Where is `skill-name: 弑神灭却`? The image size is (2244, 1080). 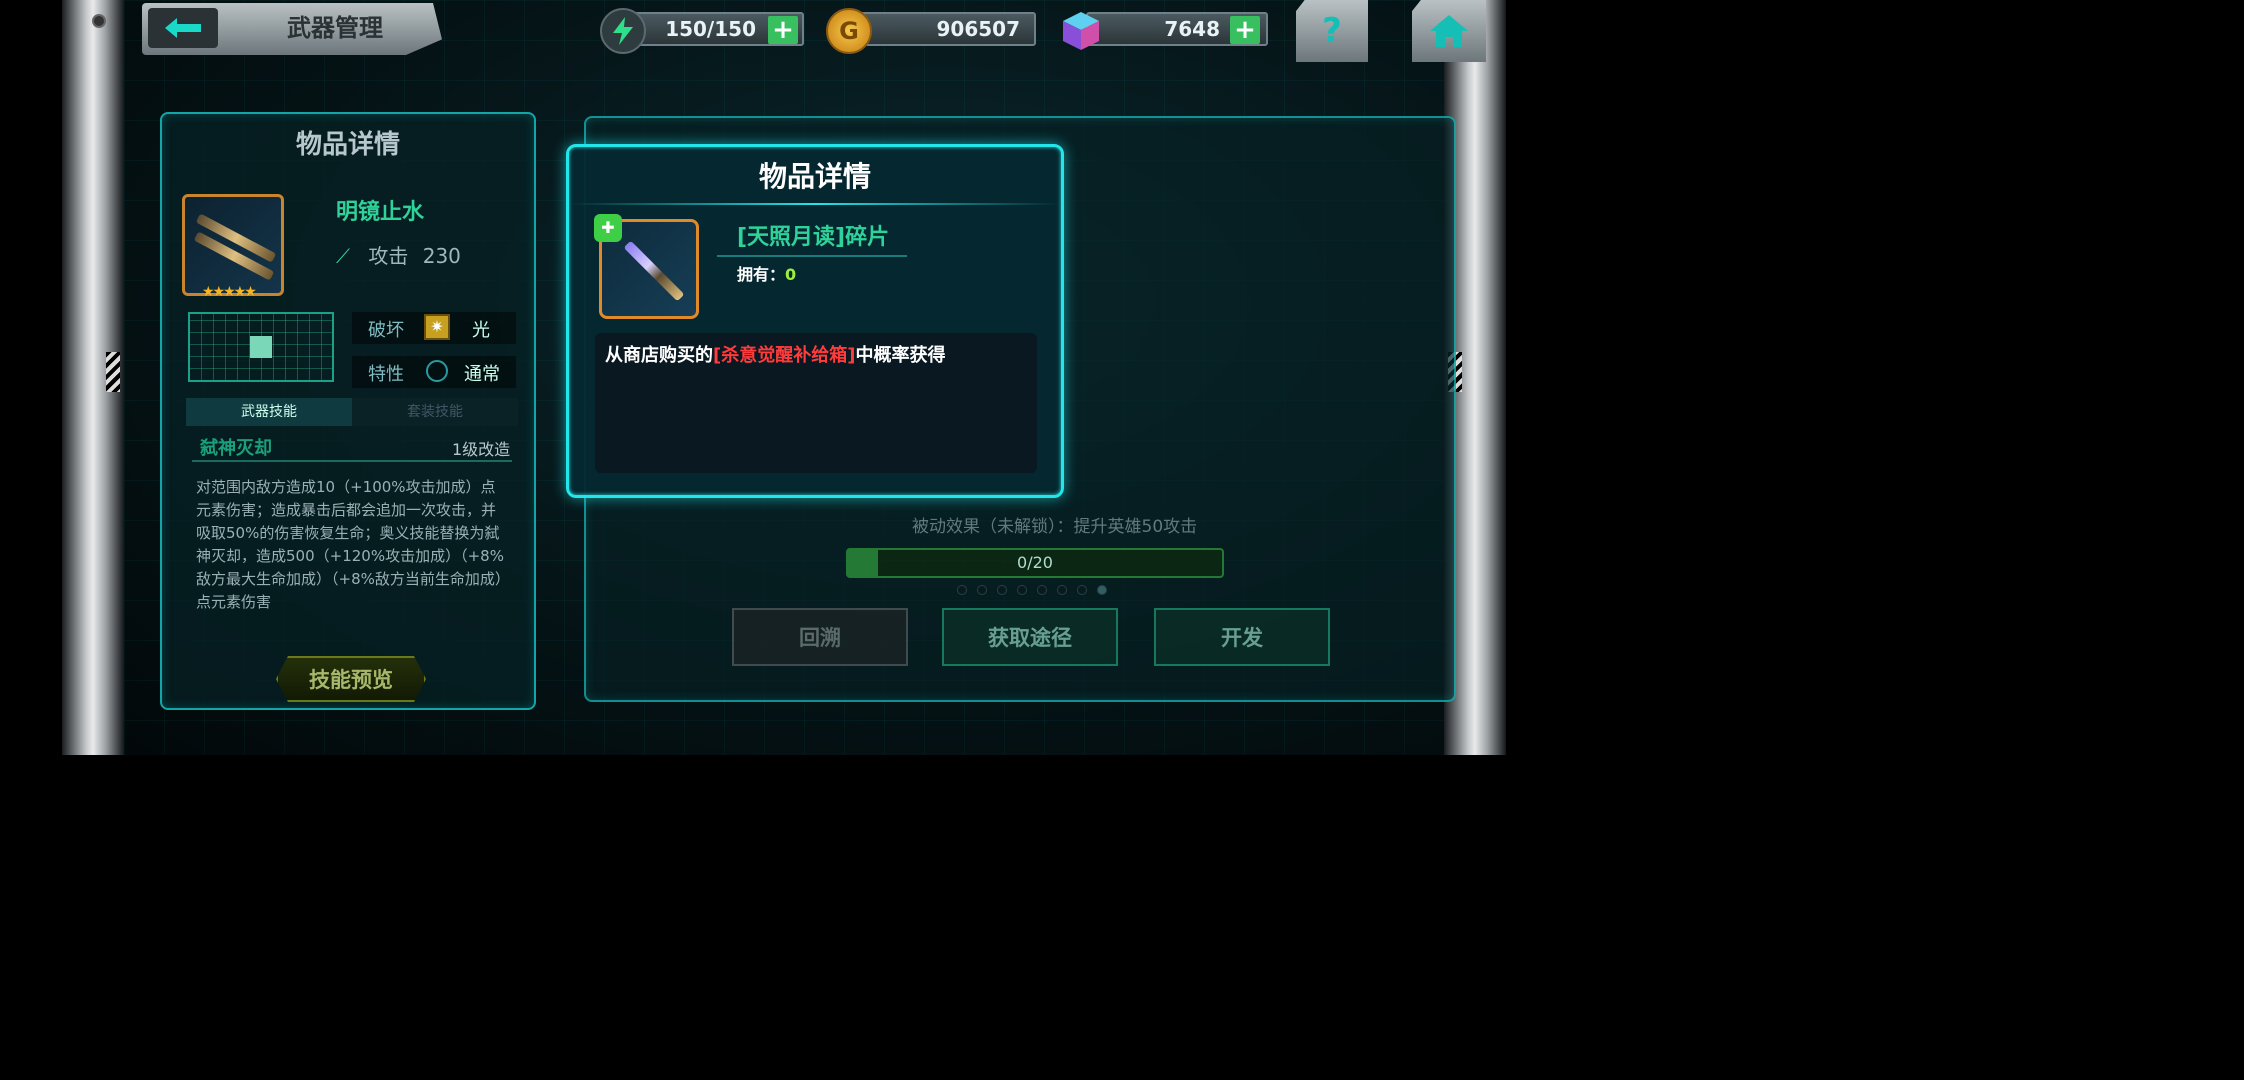
skill-name: 弑神灭却 is located at coordinates (236, 448).